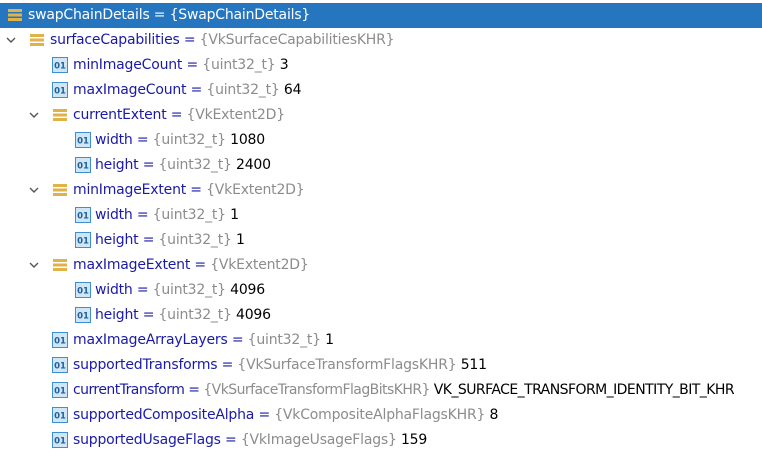 This screenshot has height=453, width=762. I want to click on tree-row-width: 01 width = {uint32_t} 4096, so click(381, 290).